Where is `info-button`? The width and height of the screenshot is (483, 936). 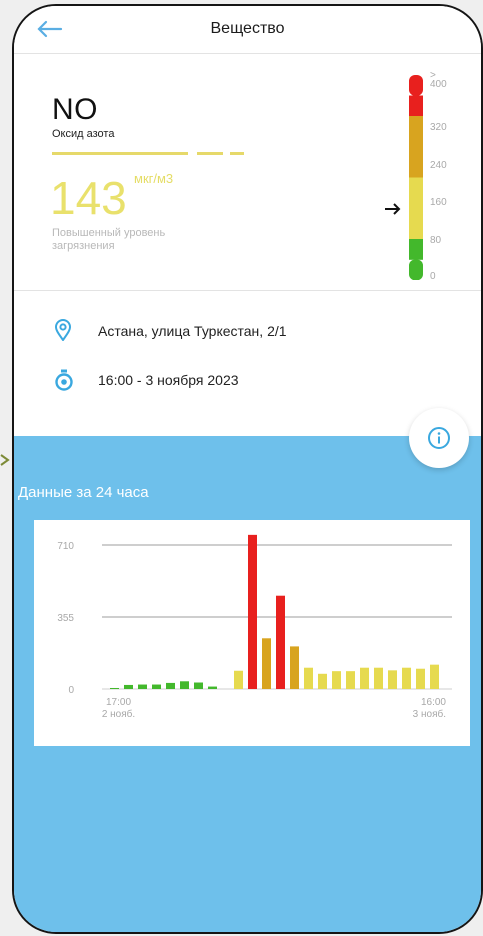
info-button is located at coordinates (439, 438).